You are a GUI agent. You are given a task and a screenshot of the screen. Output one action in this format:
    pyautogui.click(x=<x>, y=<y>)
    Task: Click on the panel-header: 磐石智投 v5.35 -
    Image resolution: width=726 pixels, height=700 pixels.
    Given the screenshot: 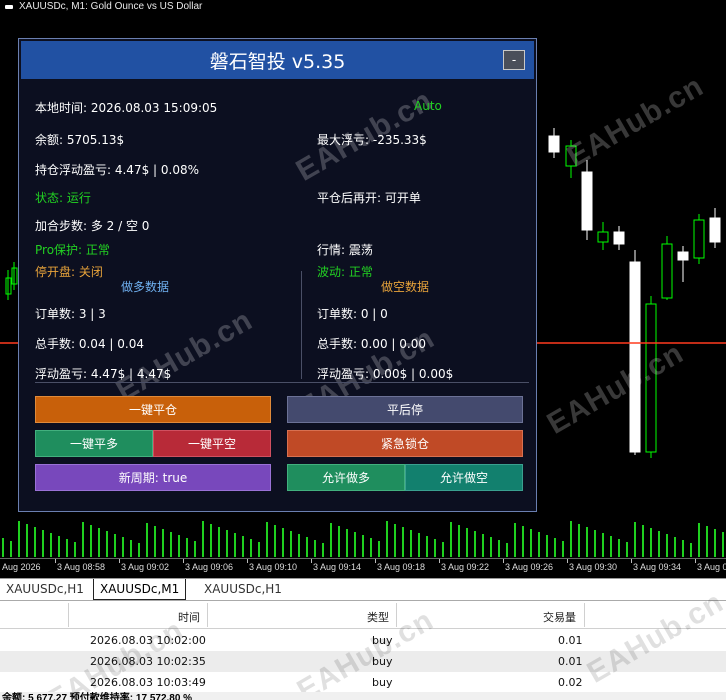 What is the action you would take?
    pyautogui.click(x=277, y=60)
    